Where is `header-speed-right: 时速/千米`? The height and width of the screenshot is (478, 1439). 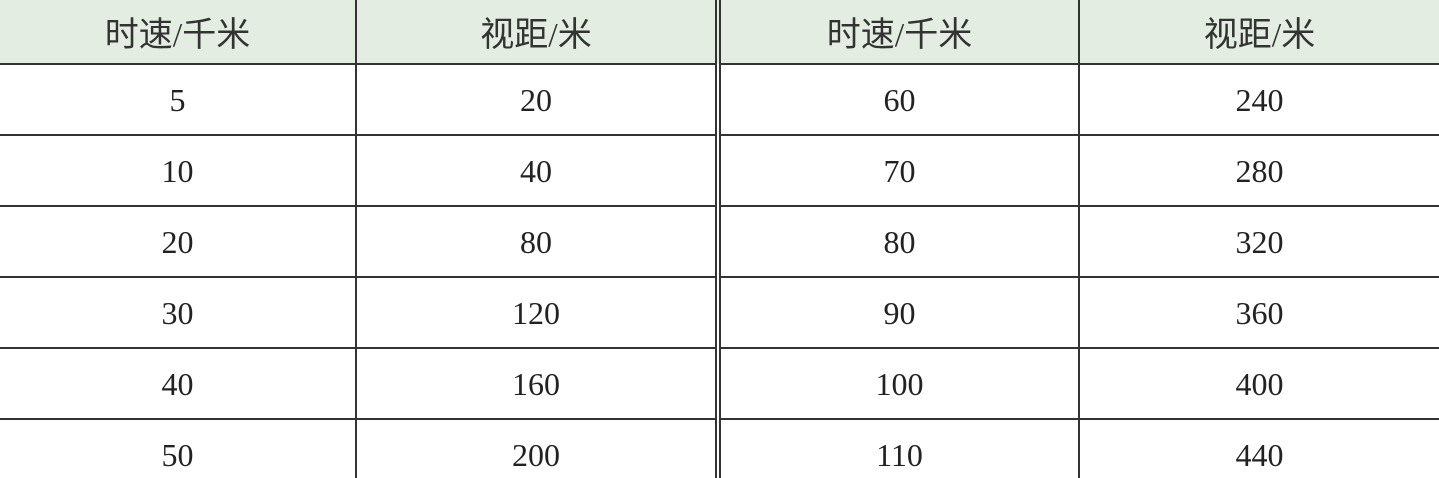 header-speed-right: 时速/千米 is located at coordinates (898, 32).